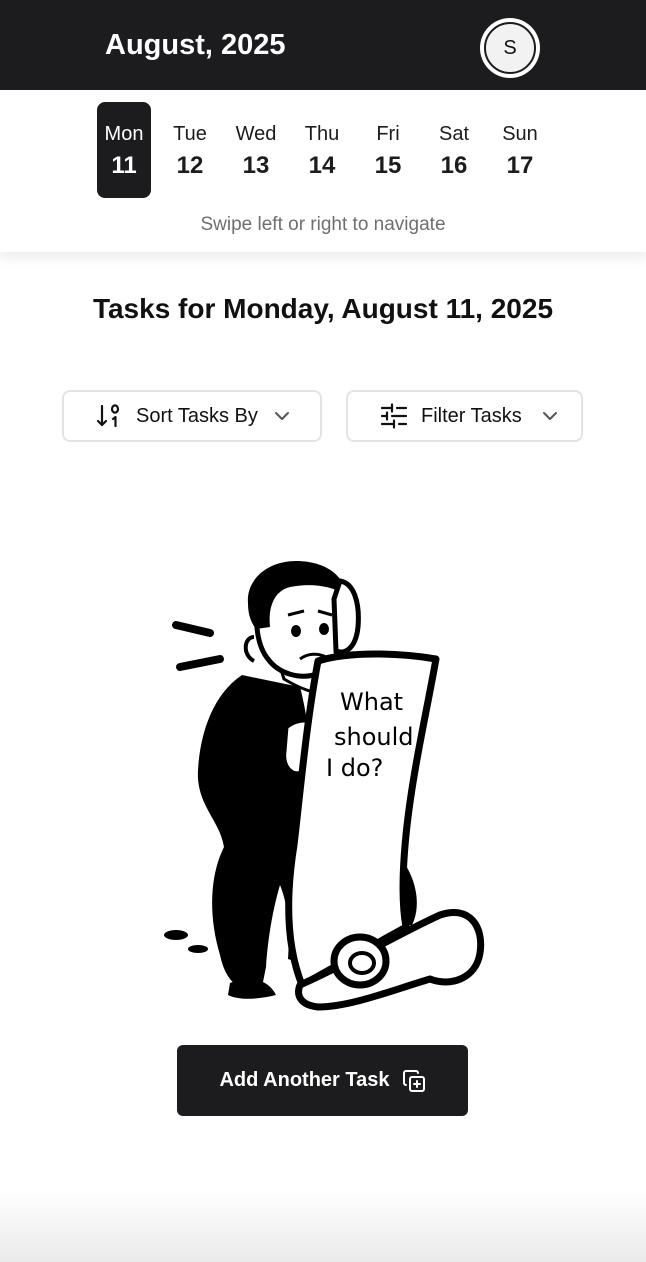 The height and width of the screenshot is (1262, 646). What do you see at coordinates (124, 150) in the screenshot?
I see `day-mon: Mon 11` at bounding box center [124, 150].